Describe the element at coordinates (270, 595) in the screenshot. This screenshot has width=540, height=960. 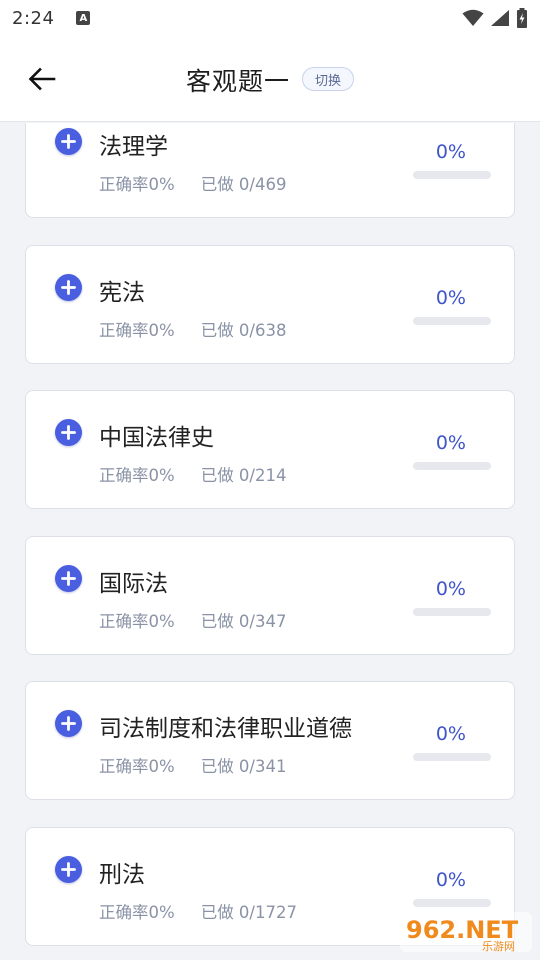
I see `subject-card: 国际法正确率0% 已做 0/347 0%` at that location.